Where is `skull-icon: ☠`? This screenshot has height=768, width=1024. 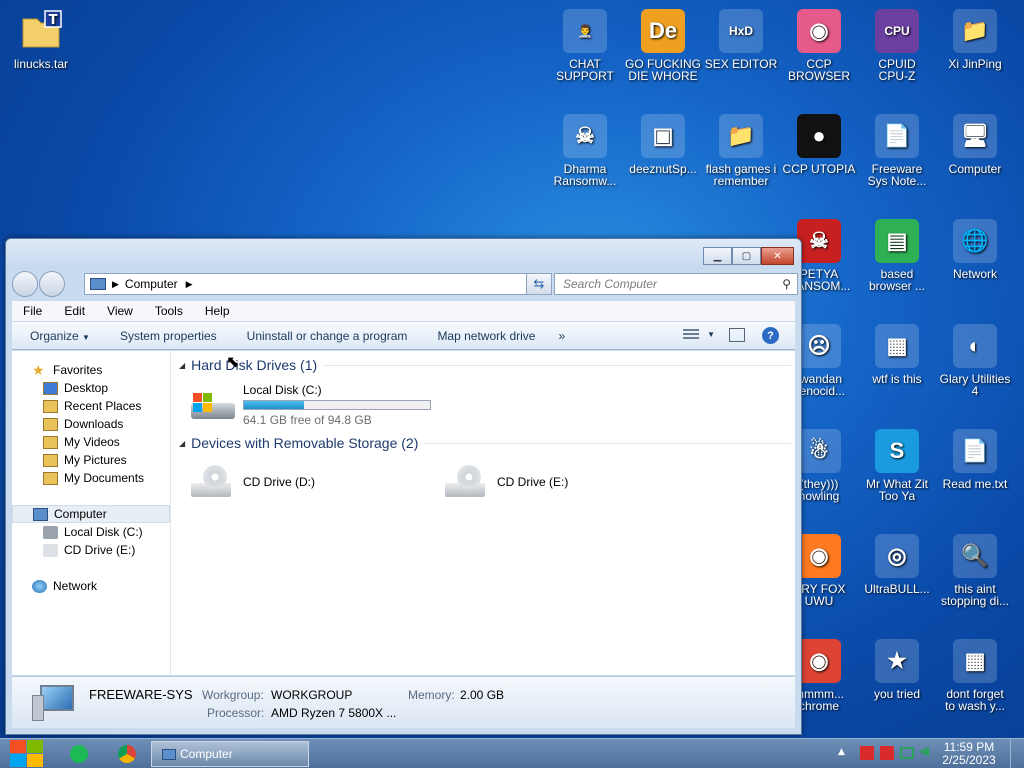
skull-icon: ☠ is located at coordinates (585, 136).